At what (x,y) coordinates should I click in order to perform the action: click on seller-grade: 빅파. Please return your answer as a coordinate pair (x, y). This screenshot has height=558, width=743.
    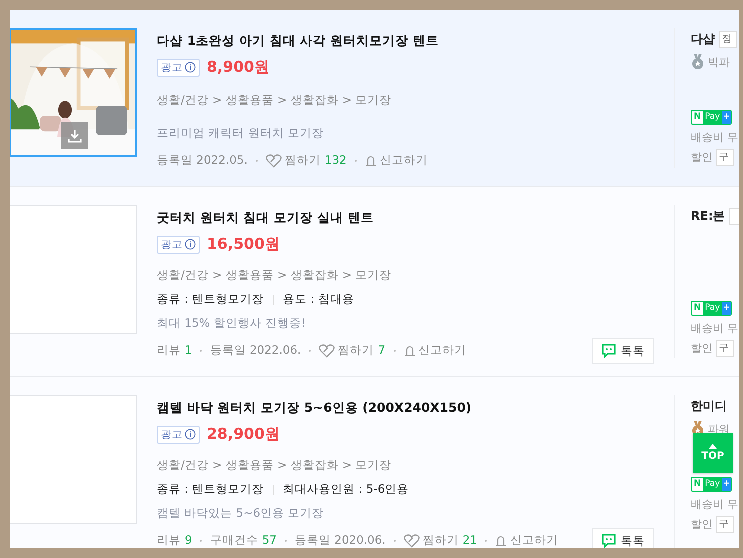
    Looking at the image, I should click on (719, 62).